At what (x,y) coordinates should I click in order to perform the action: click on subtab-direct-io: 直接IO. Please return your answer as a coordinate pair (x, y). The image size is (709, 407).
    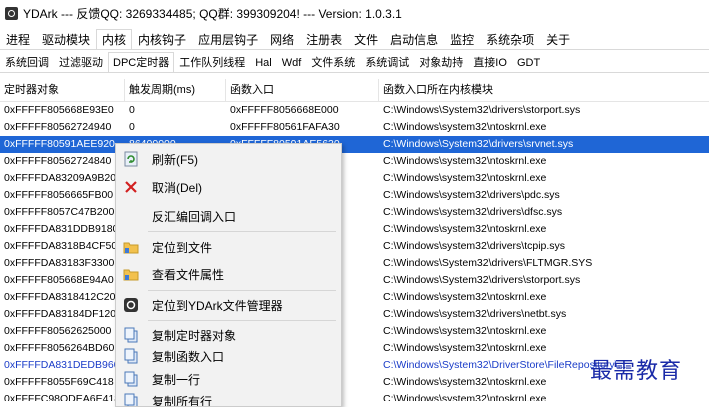
    Looking at the image, I should click on (490, 62).